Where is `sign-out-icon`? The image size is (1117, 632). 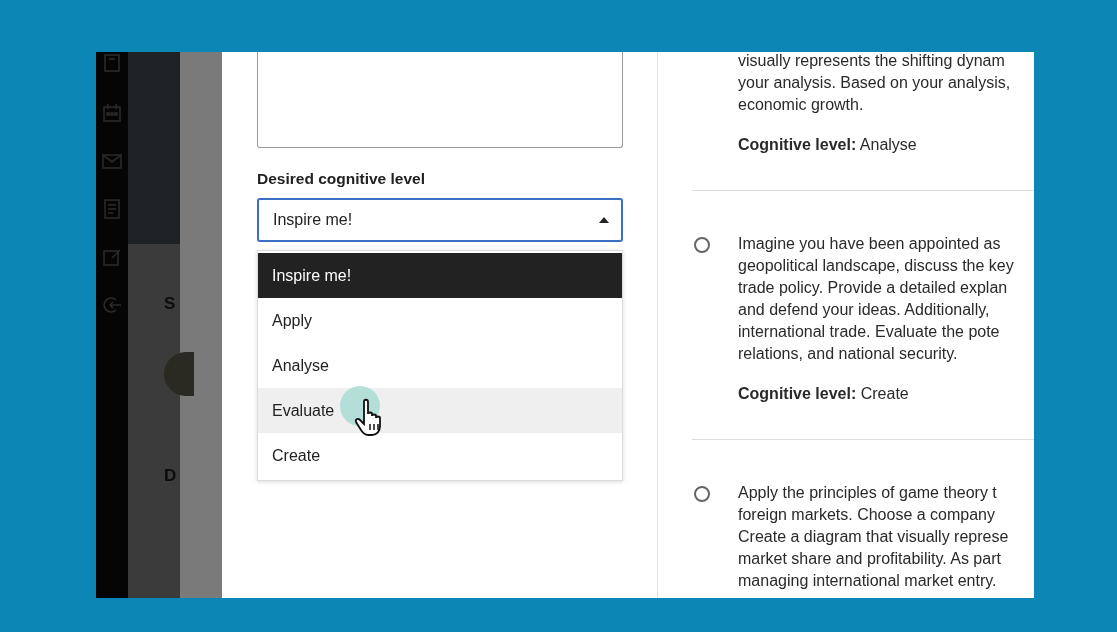 sign-out-icon is located at coordinates (112, 305).